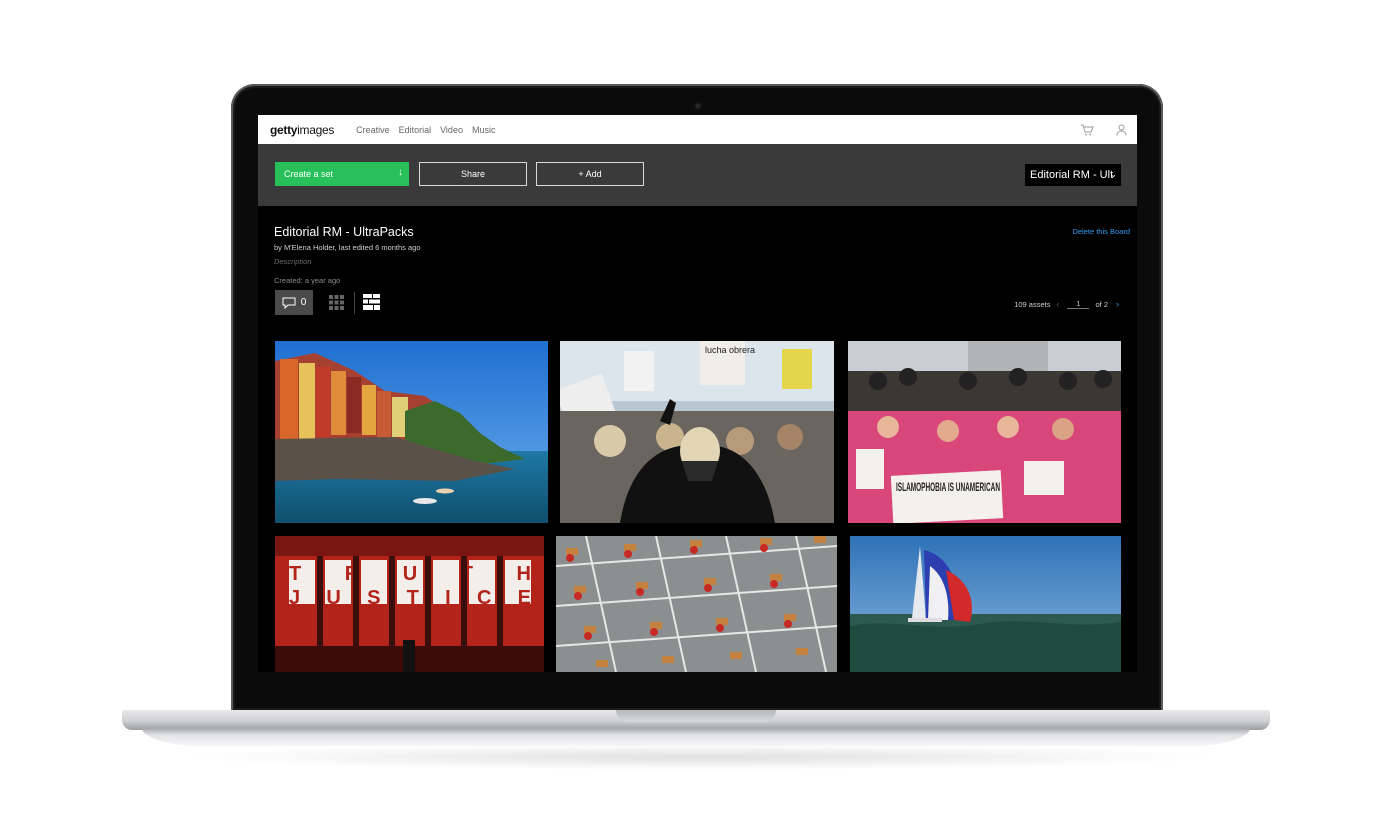 The height and width of the screenshot is (840, 1400). I want to click on chevron-down-icon: ⌄, so click(1113, 174).